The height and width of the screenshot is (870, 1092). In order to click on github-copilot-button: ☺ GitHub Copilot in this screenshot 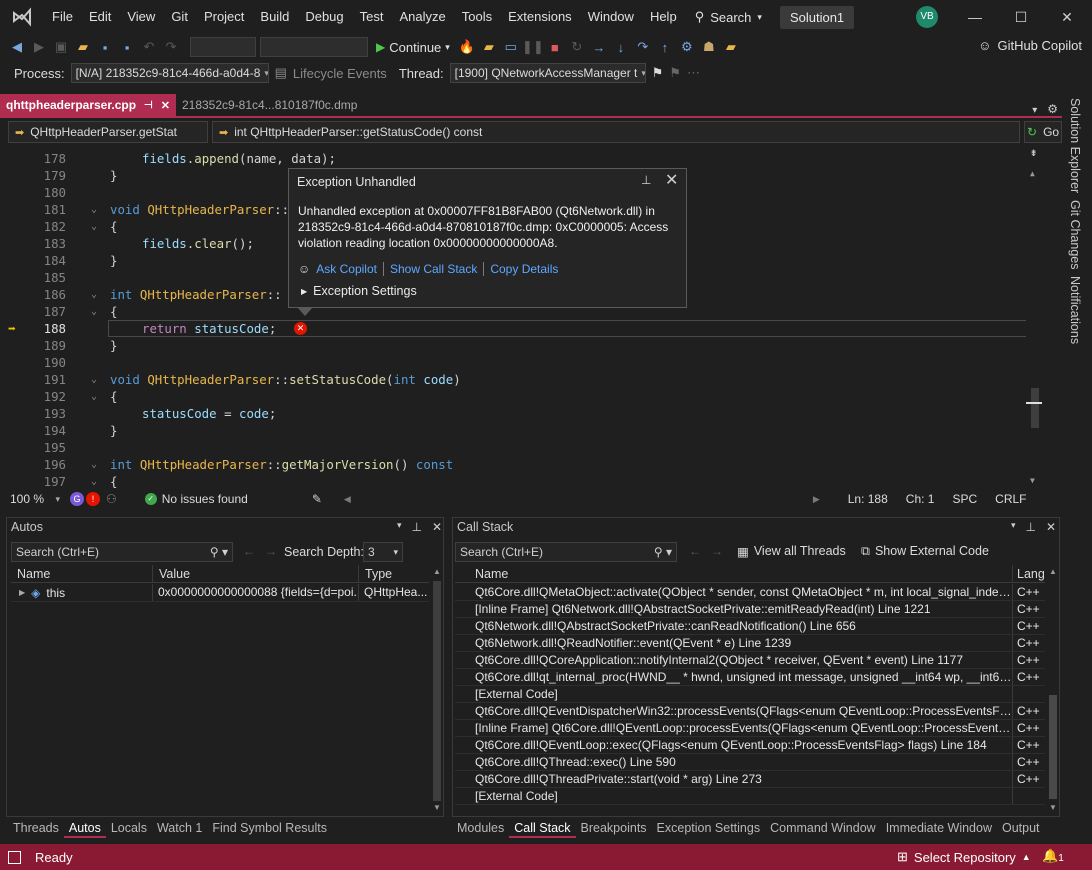, I will do `click(1030, 45)`.